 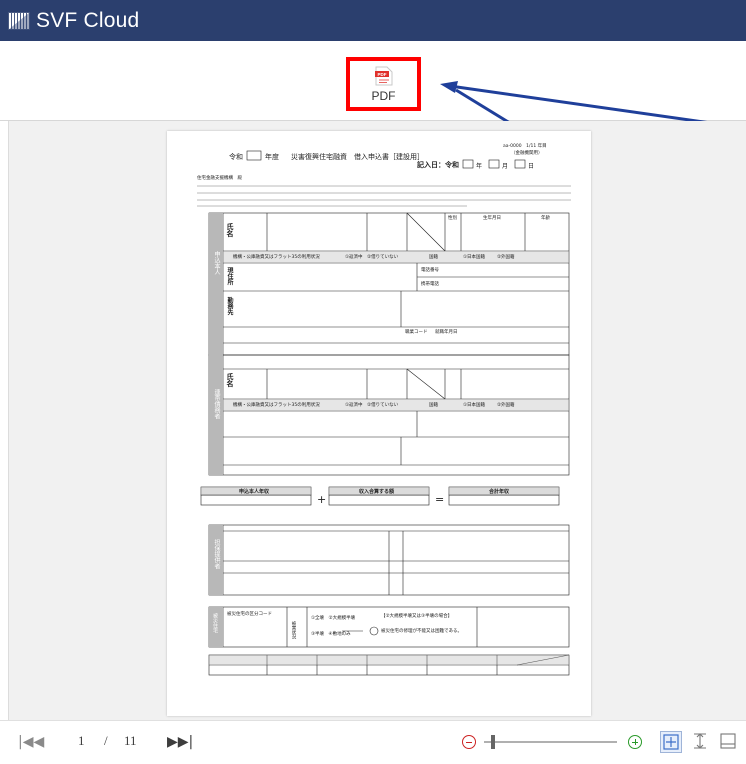 What do you see at coordinates (236, 157) in the screenshot?
I see `era-label: 令和` at bounding box center [236, 157].